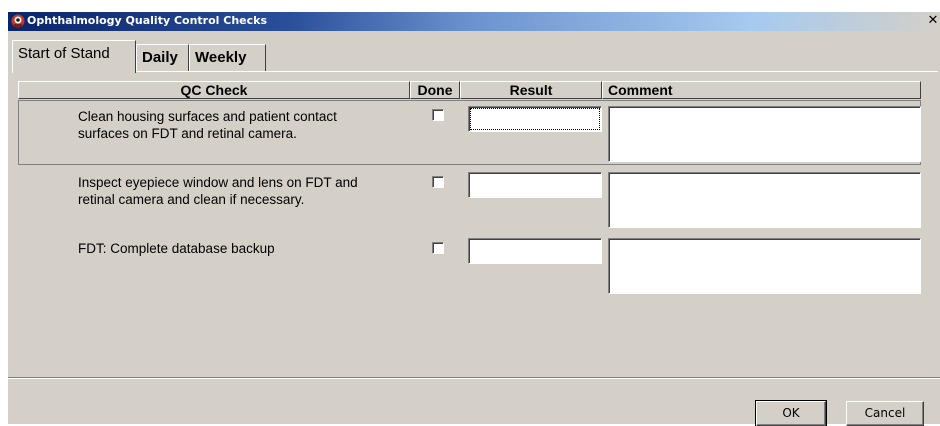  I want to click on tab-start-of-stand: Start of Stand, so click(74, 56).